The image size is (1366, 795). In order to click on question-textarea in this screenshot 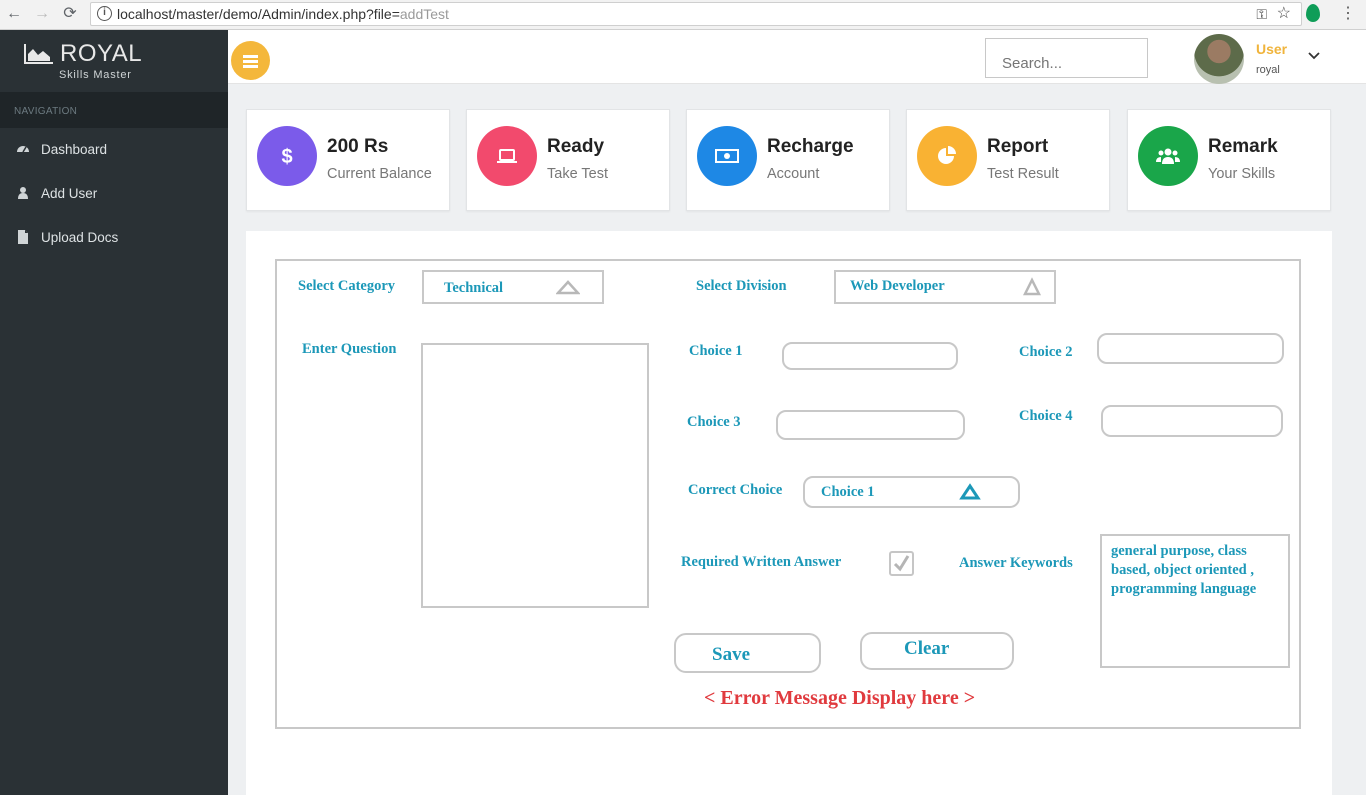, I will do `click(535, 475)`.